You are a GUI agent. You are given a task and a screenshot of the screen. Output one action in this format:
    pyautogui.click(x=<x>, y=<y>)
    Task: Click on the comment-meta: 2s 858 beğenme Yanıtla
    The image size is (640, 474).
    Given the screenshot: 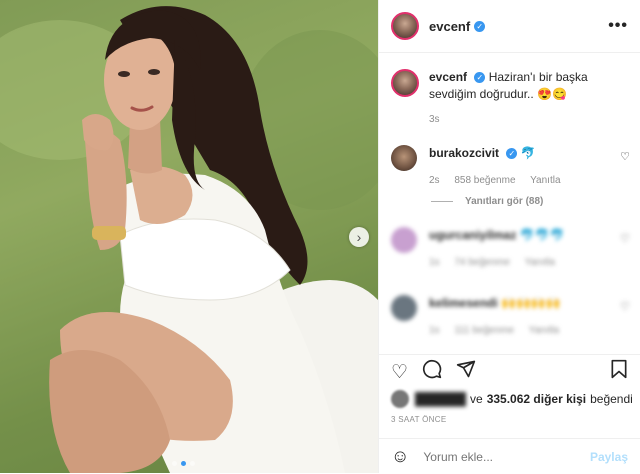 What is the action you would take?
    pyautogui.click(x=501, y=180)
    